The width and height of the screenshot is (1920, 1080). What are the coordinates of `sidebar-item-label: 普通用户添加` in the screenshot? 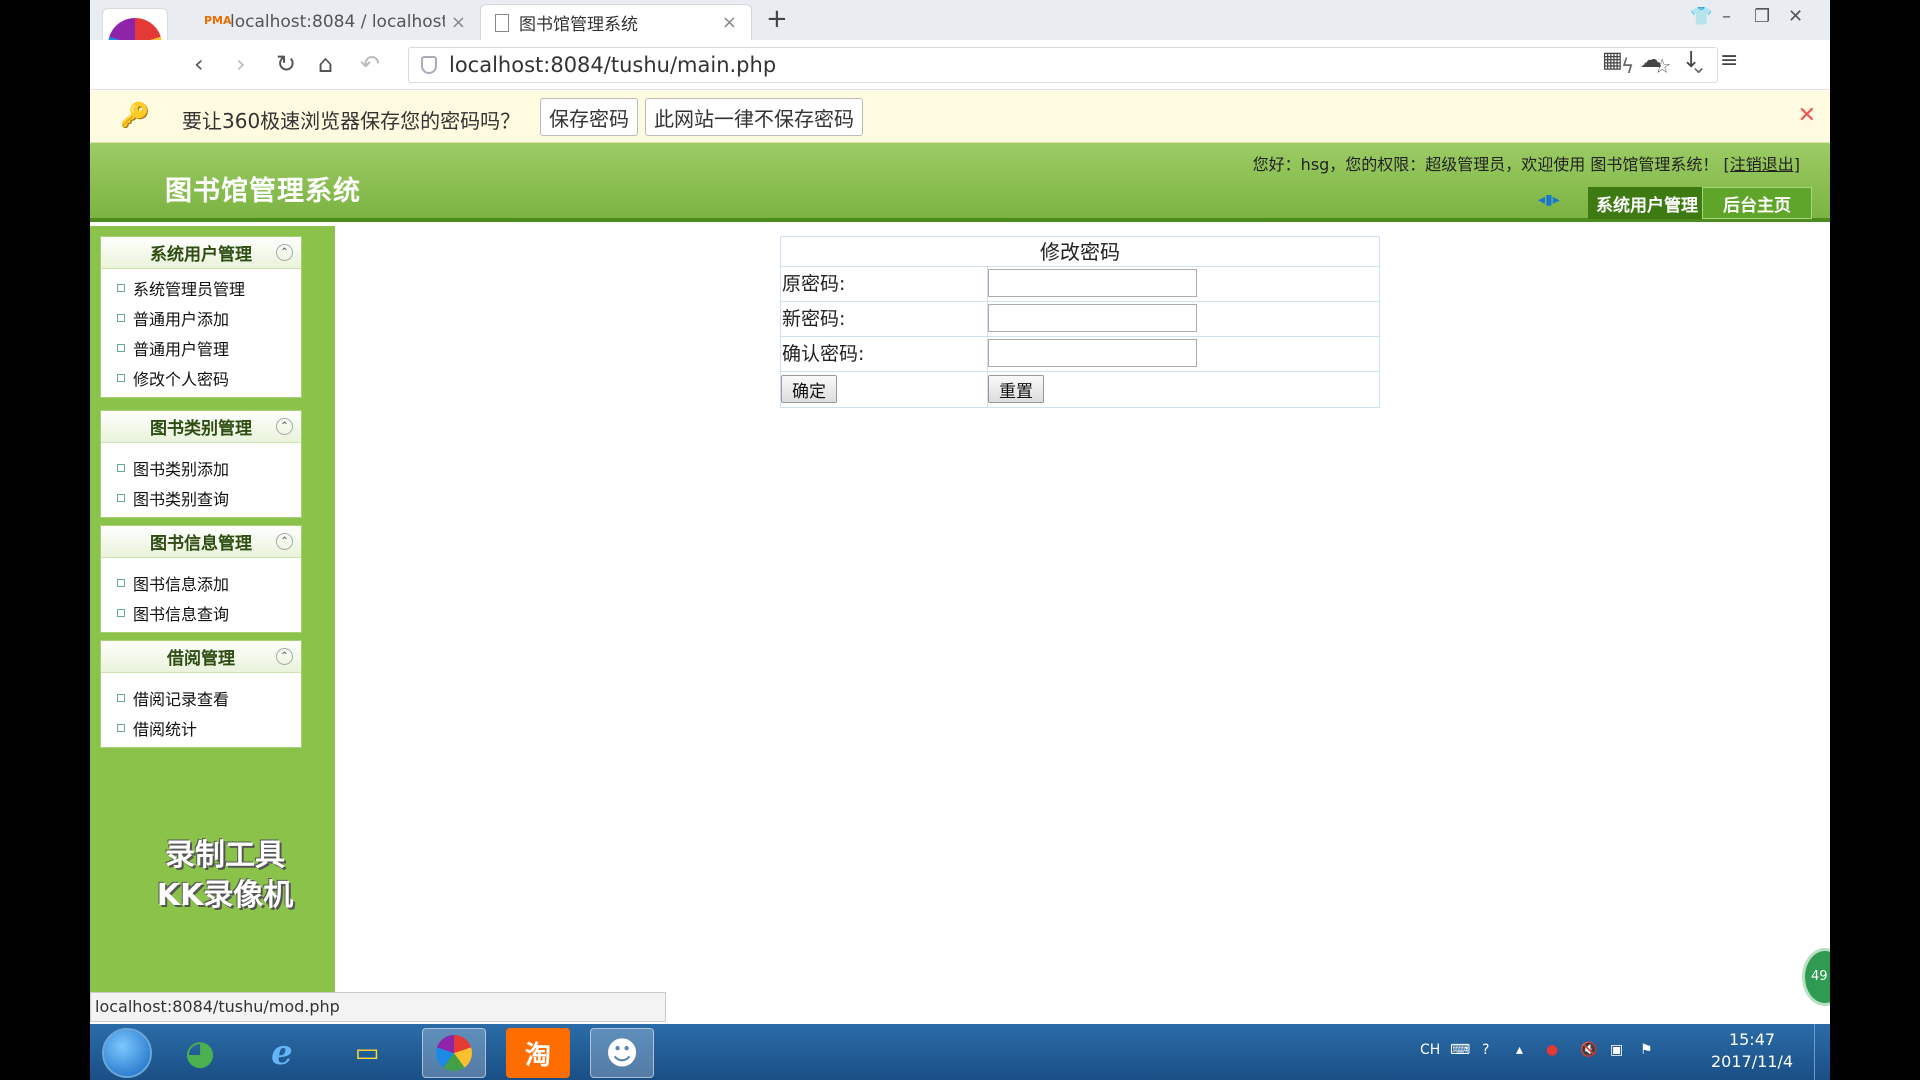 It's located at (181, 319).